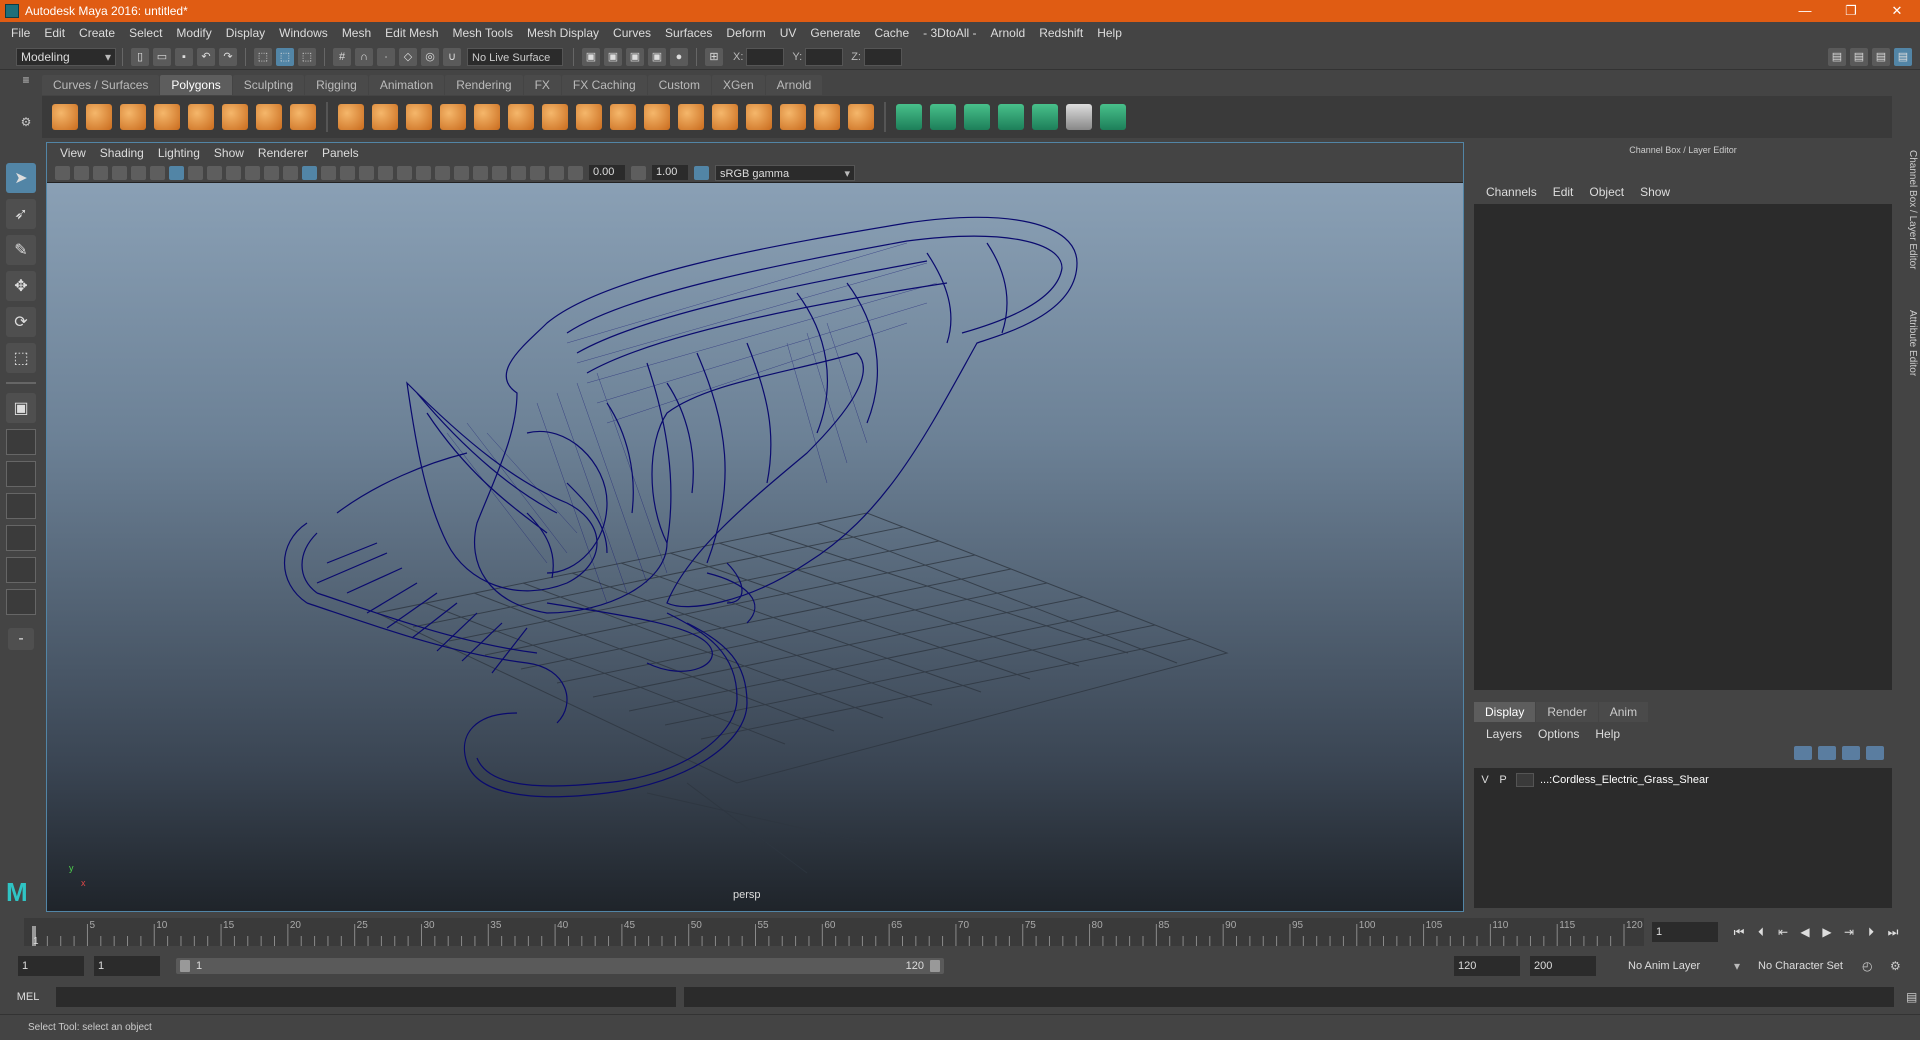 This screenshot has width=1920, height=1040. What do you see at coordinates (670, 172) in the screenshot?
I see `gamma-field: 1.00` at bounding box center [670, 172].